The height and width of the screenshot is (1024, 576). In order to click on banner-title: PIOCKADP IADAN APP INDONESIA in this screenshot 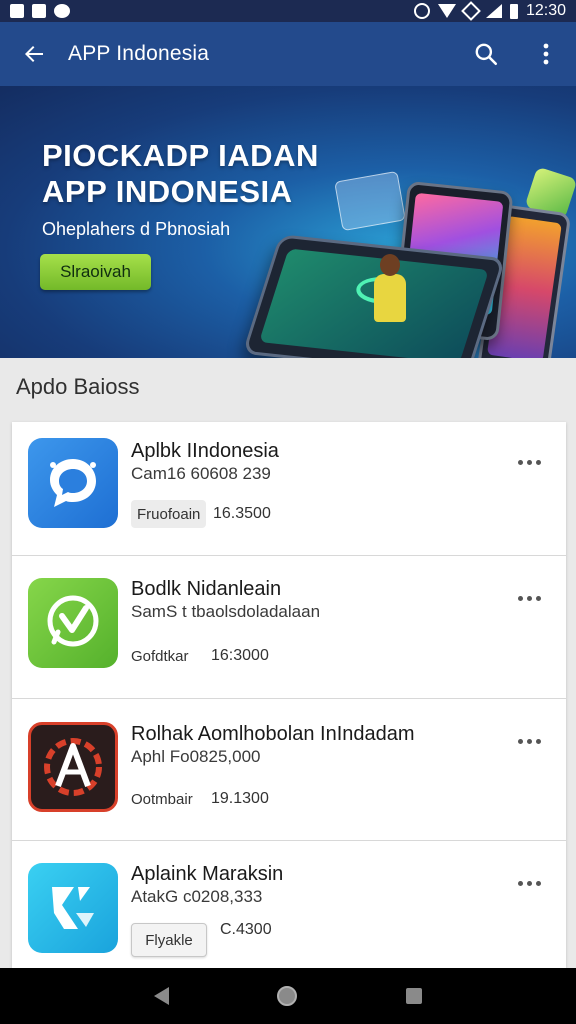, I will do `click(180, 174)`.